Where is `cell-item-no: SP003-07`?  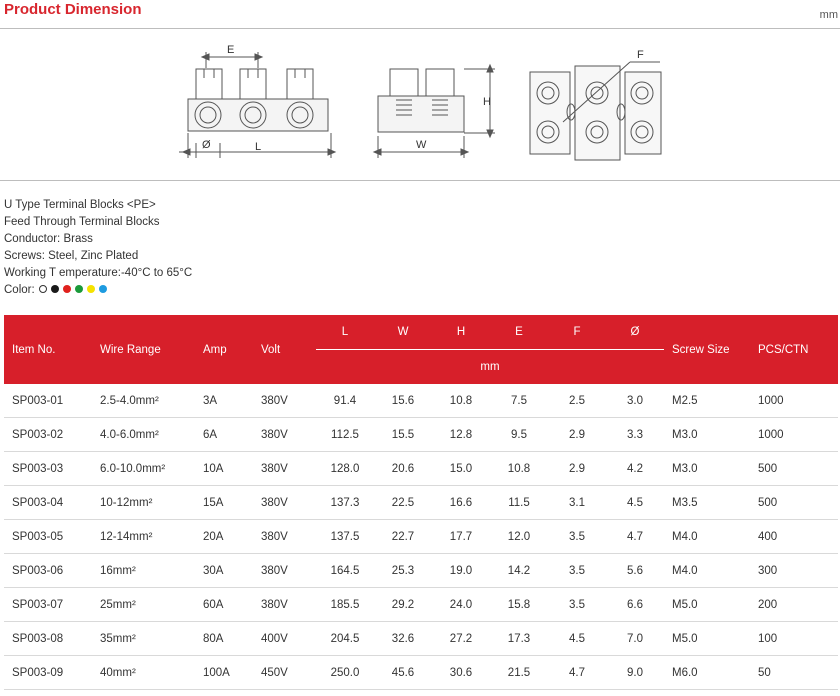
cell-item-no: SP003-07 is located at coordinates (48, 604).